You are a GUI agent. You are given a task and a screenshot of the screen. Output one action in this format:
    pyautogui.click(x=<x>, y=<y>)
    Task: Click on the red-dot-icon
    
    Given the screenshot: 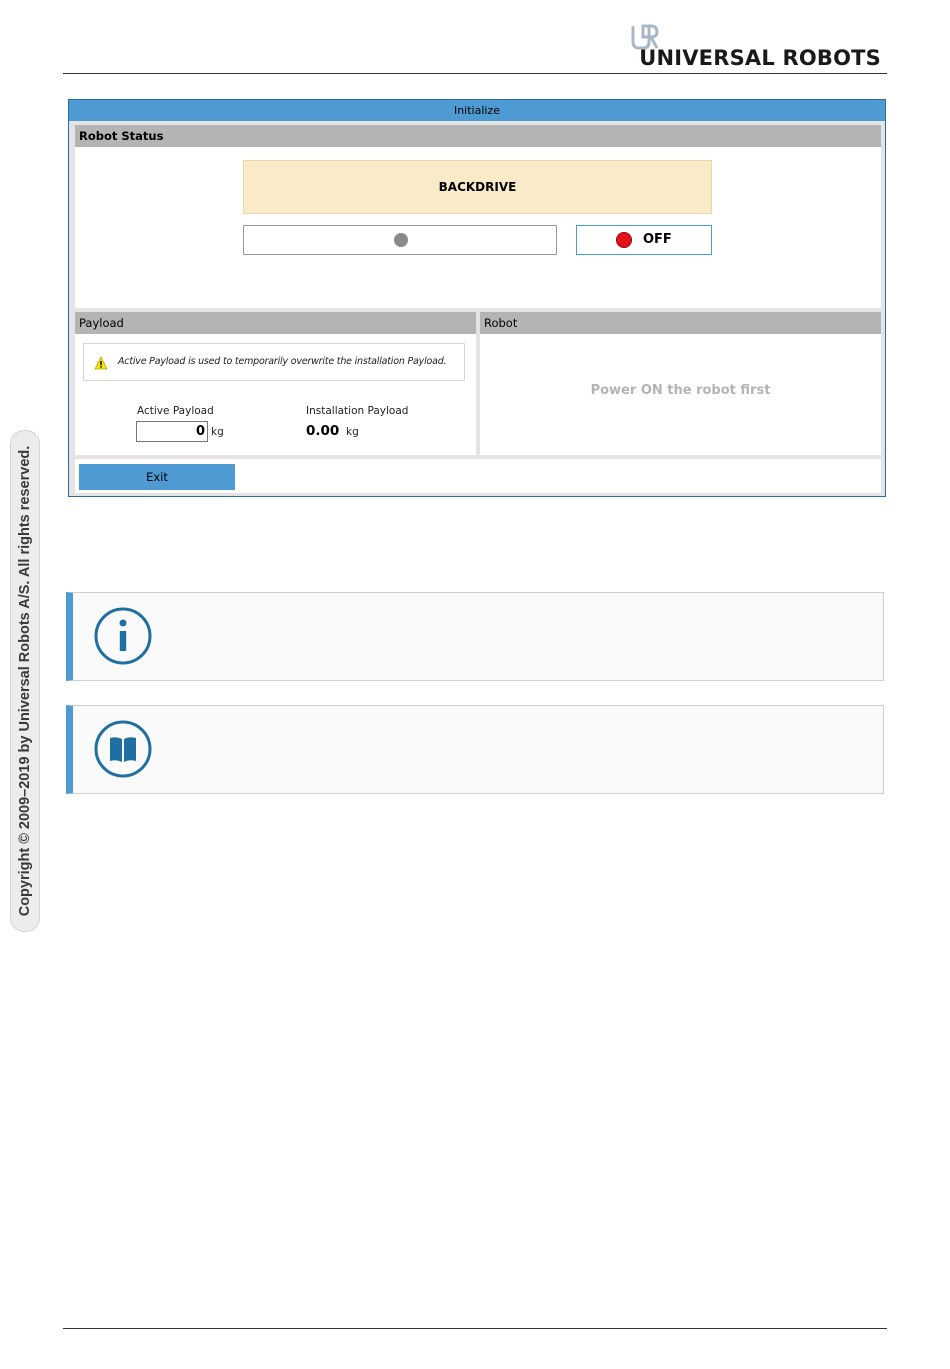 What is the action you would take?
    pyautogui.click(x=624, y=240)
    